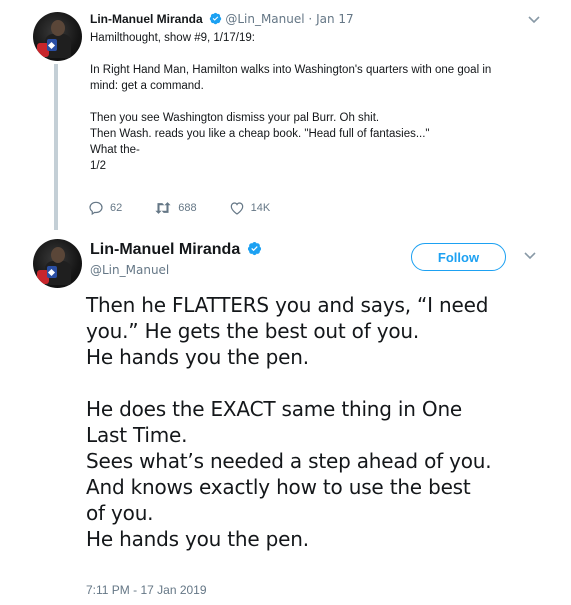 This screenshot has height=605, width=571. What do you see at coordinates (175, 208) in the screenshot?
I see `retweet-button: 688` at bounding box center [175, 208].